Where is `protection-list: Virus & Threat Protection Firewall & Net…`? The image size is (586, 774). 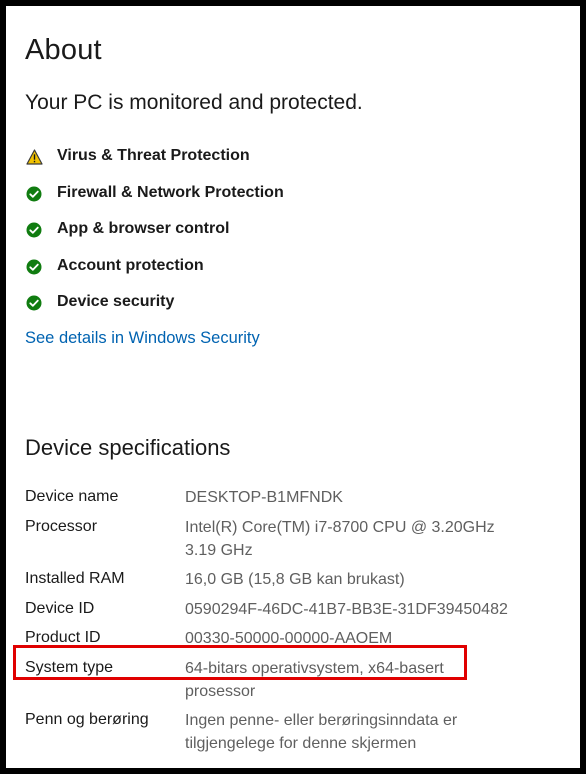 protection-list: Virus & Threat Protection Firewall & Net… is located at coordinates (154, 230).